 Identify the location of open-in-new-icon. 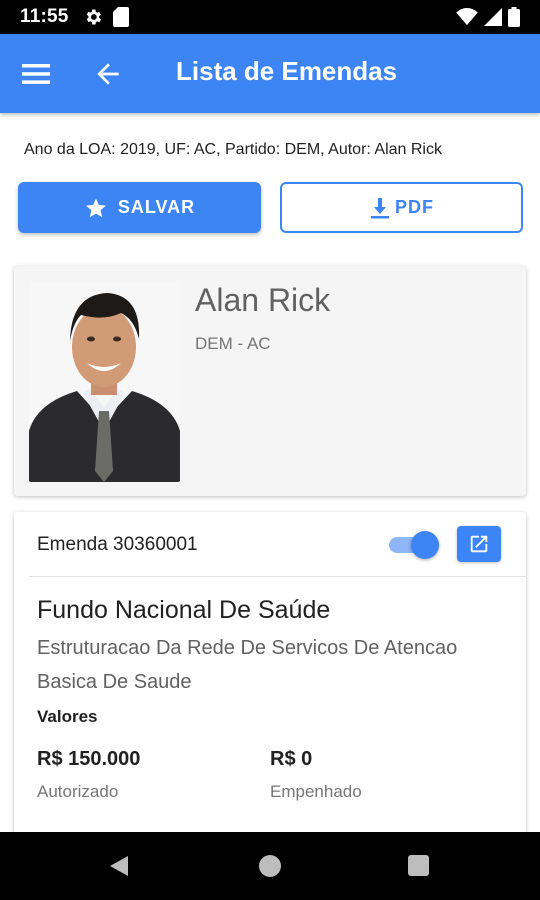
(479, 544).